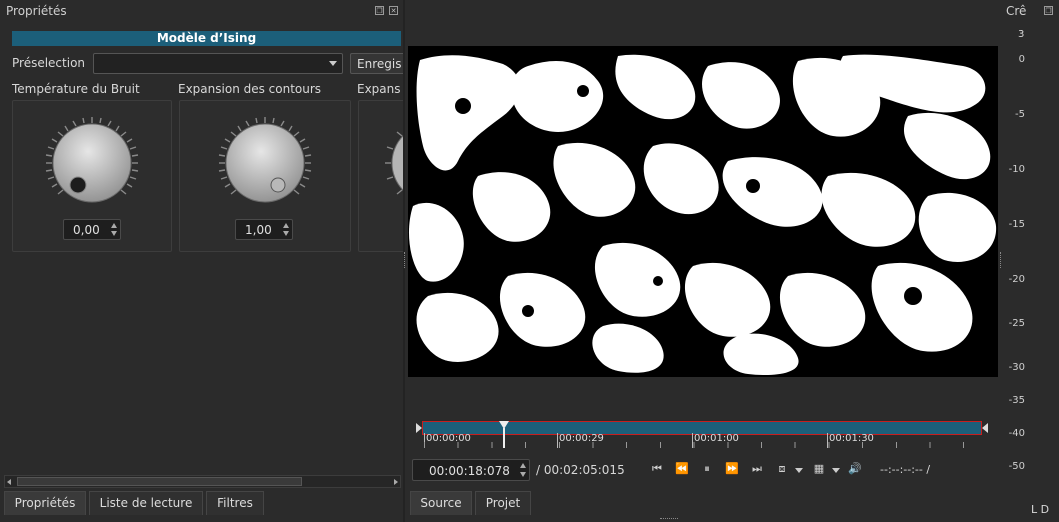 Image resolution: width=1059 pixels, height=522 pixels. Describe the element at coordinates (1016, 433) in the screenshot. I see `meter-scale-8: -40` at that location.